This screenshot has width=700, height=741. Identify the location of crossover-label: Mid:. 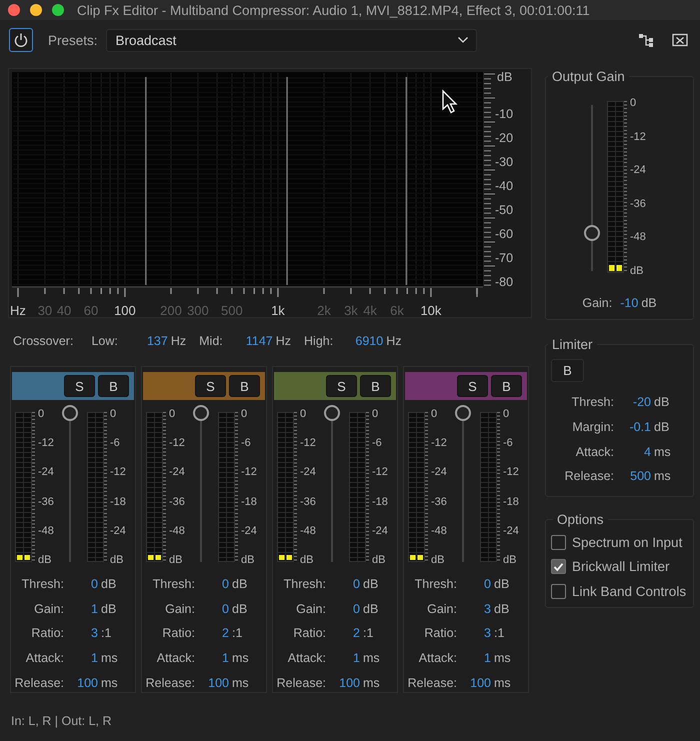
(211, 341).